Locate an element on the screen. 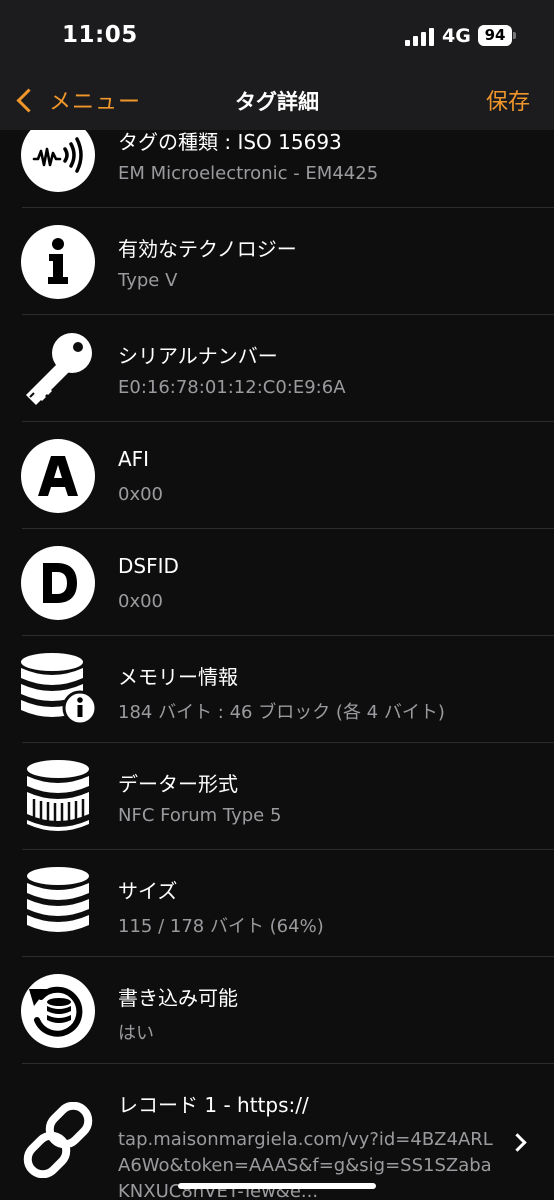 The height and width of the screenshot is (1200, 554). battery-nub is located at coordinates (514, 35).